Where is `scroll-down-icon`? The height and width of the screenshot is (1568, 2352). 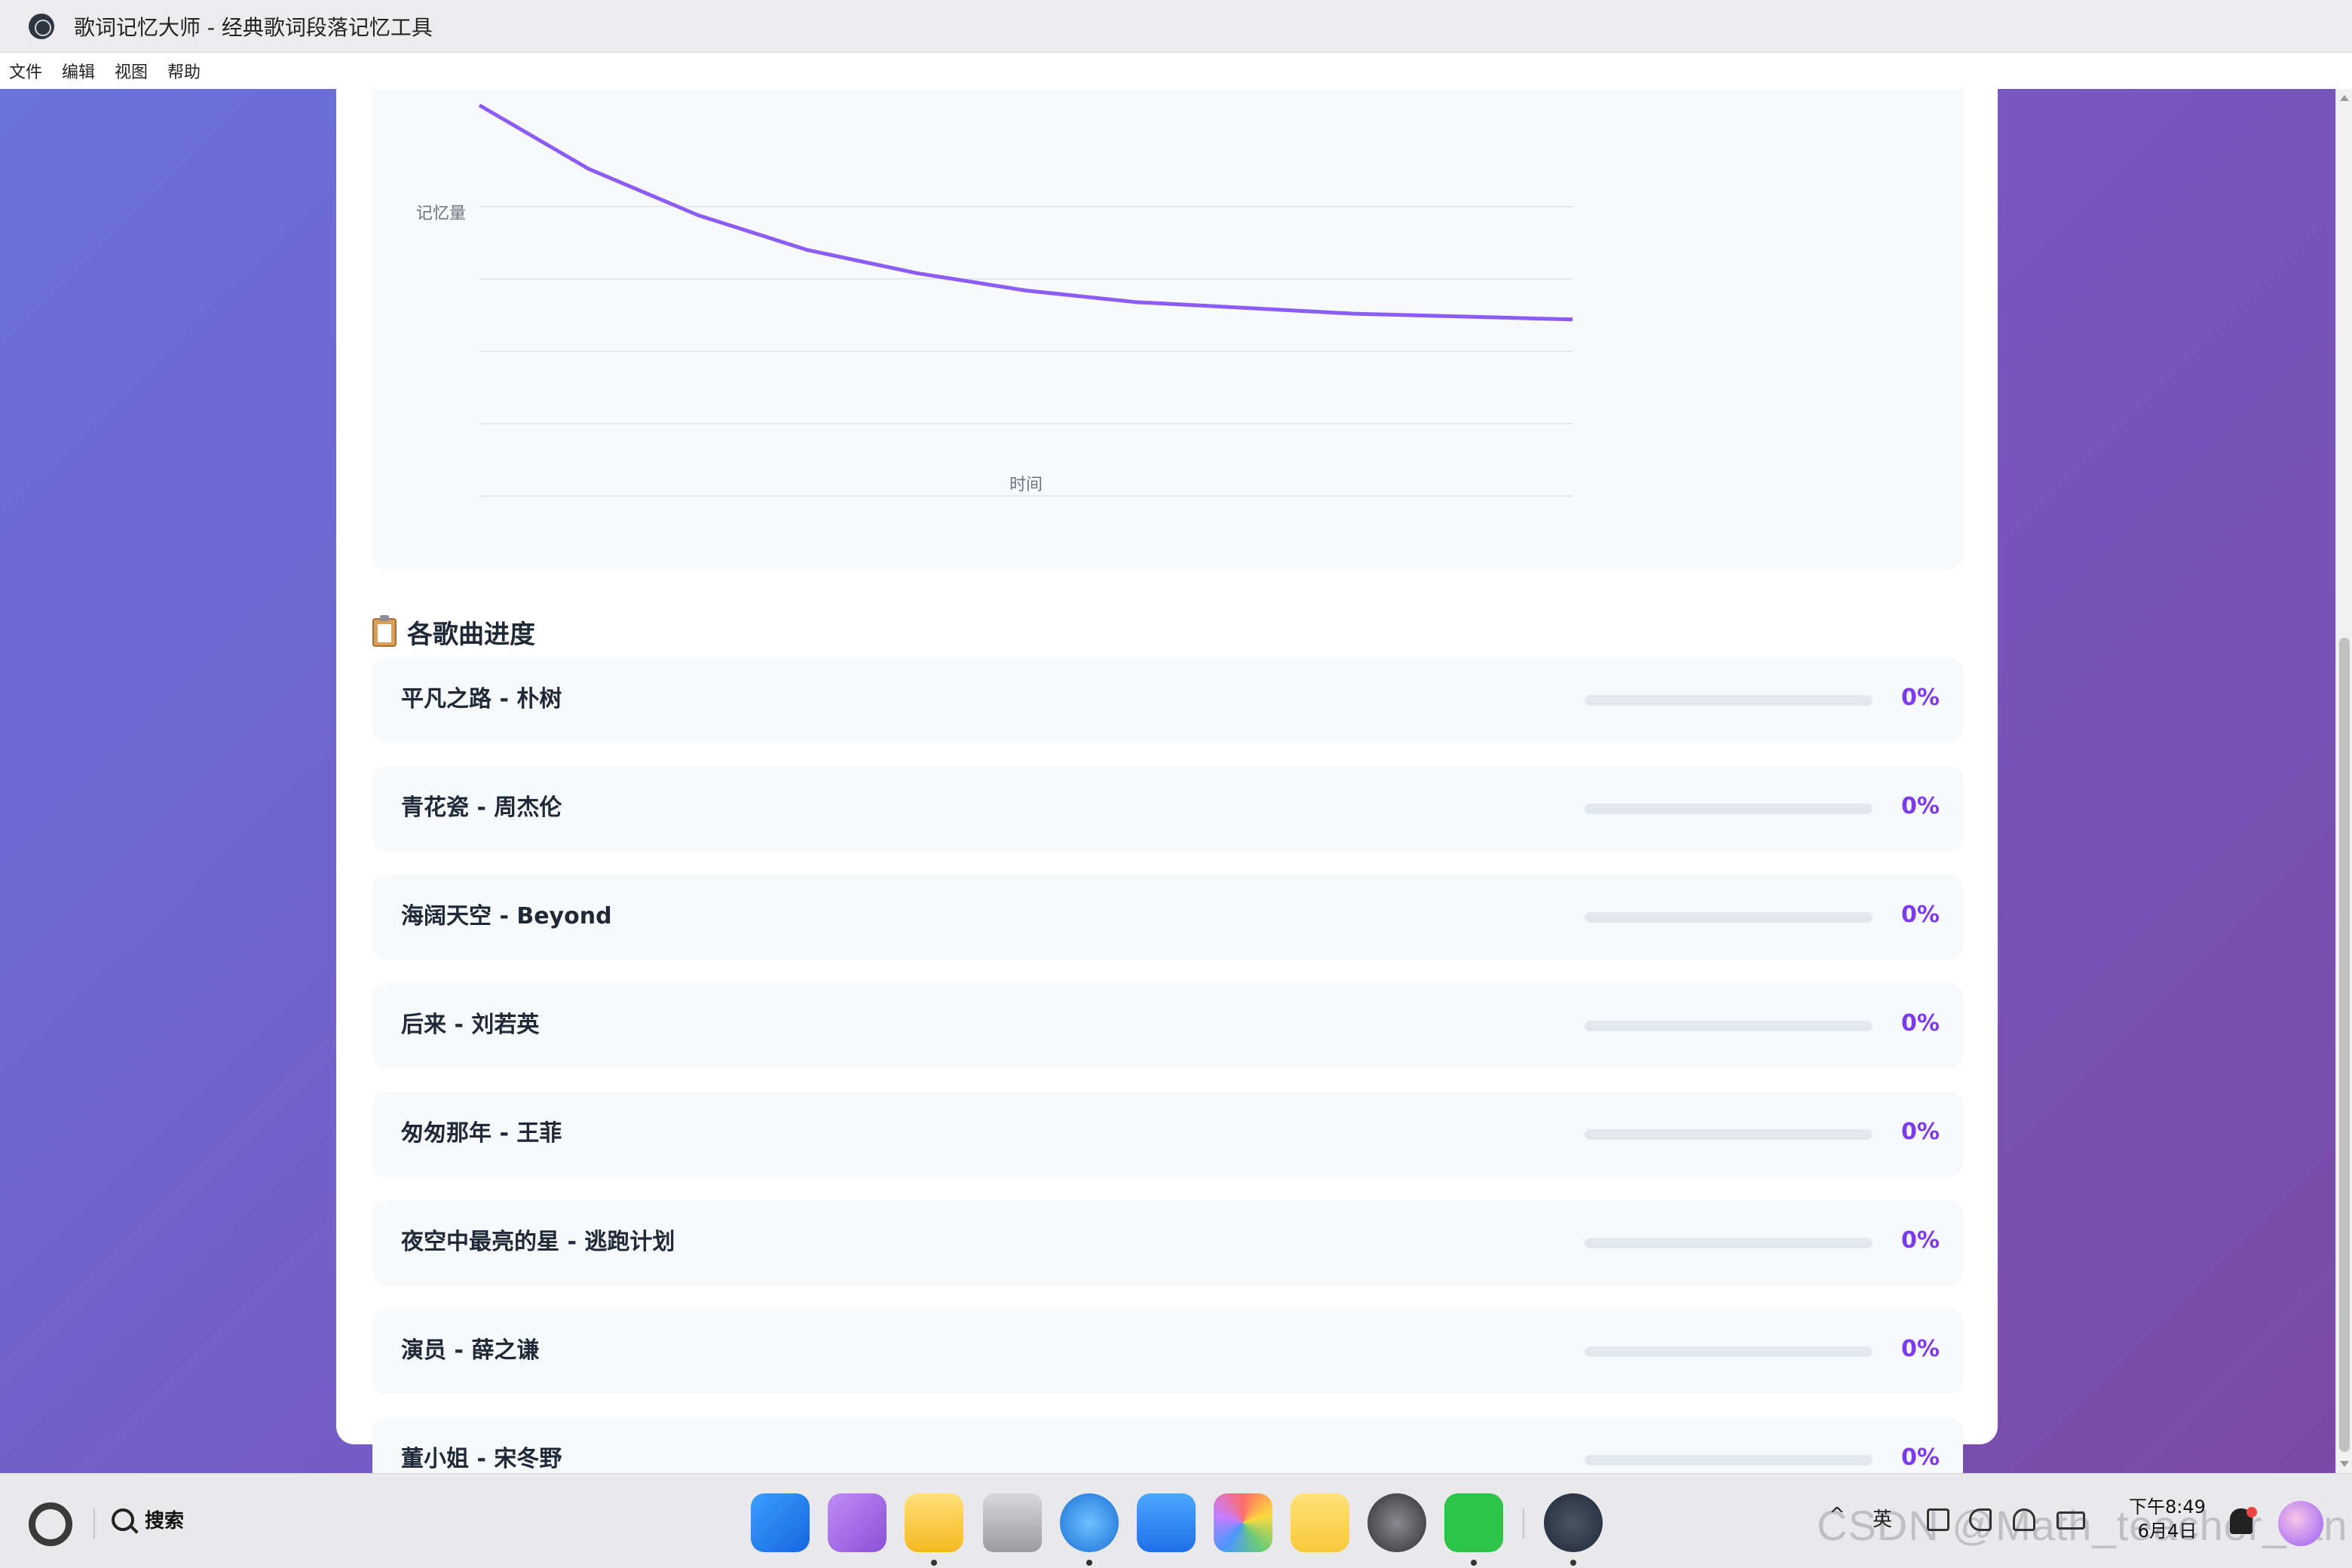 scroll-down-icon is located at coordinates (2344, 1464).